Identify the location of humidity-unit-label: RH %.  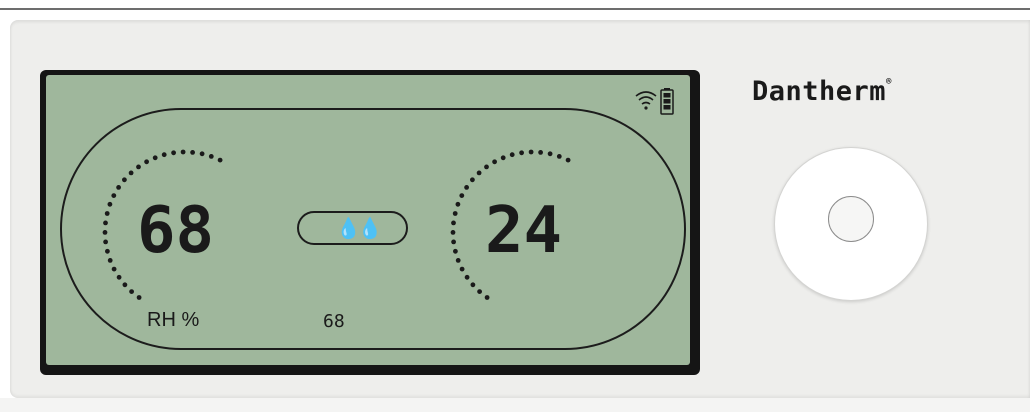
(173, 320).